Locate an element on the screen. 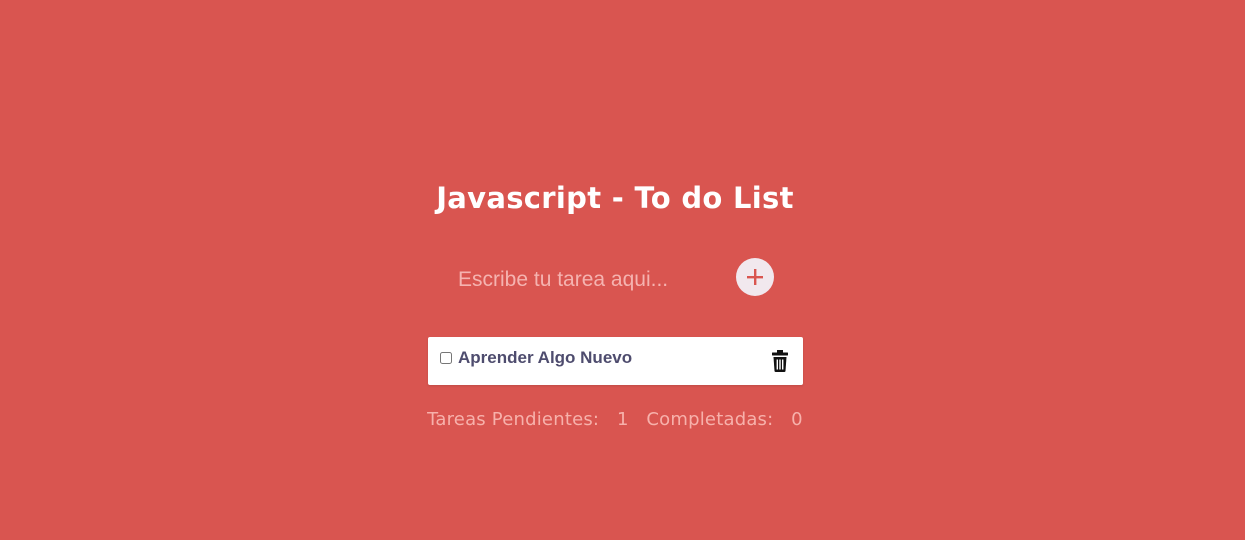 This screenshot has width=1245, height=540. completed-label: Completadas: is located at coordinates (710, 419).